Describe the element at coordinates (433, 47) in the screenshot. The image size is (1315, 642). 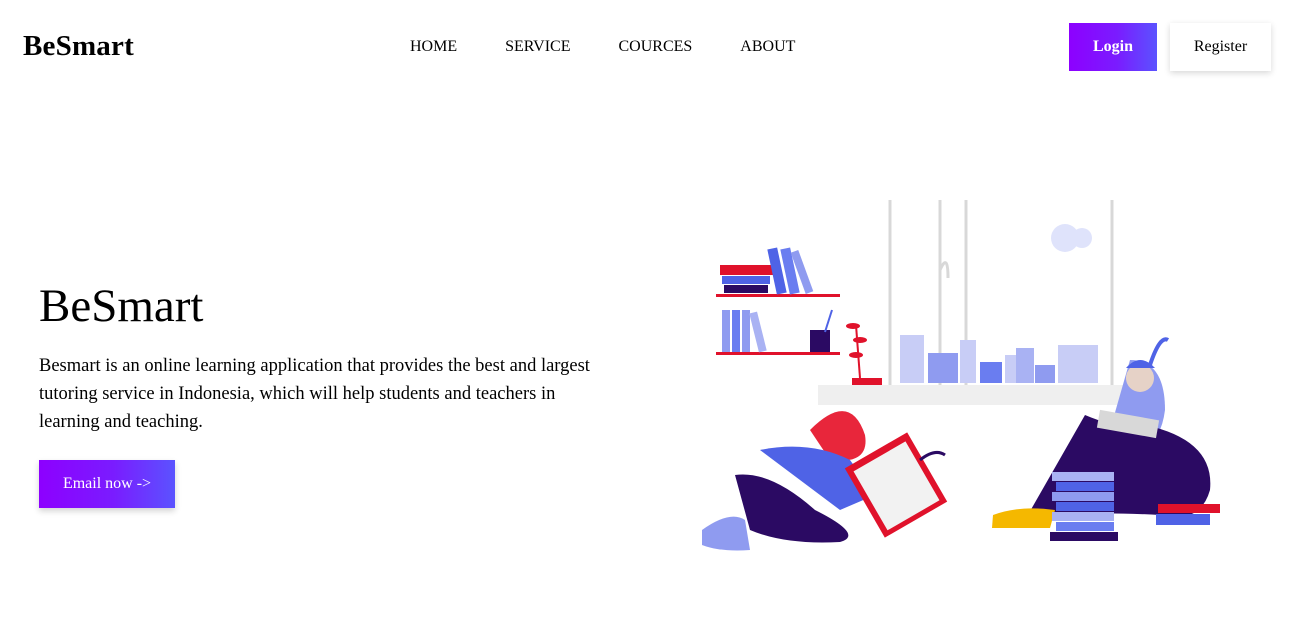
I see `nav-link-home: HOME` at that location.